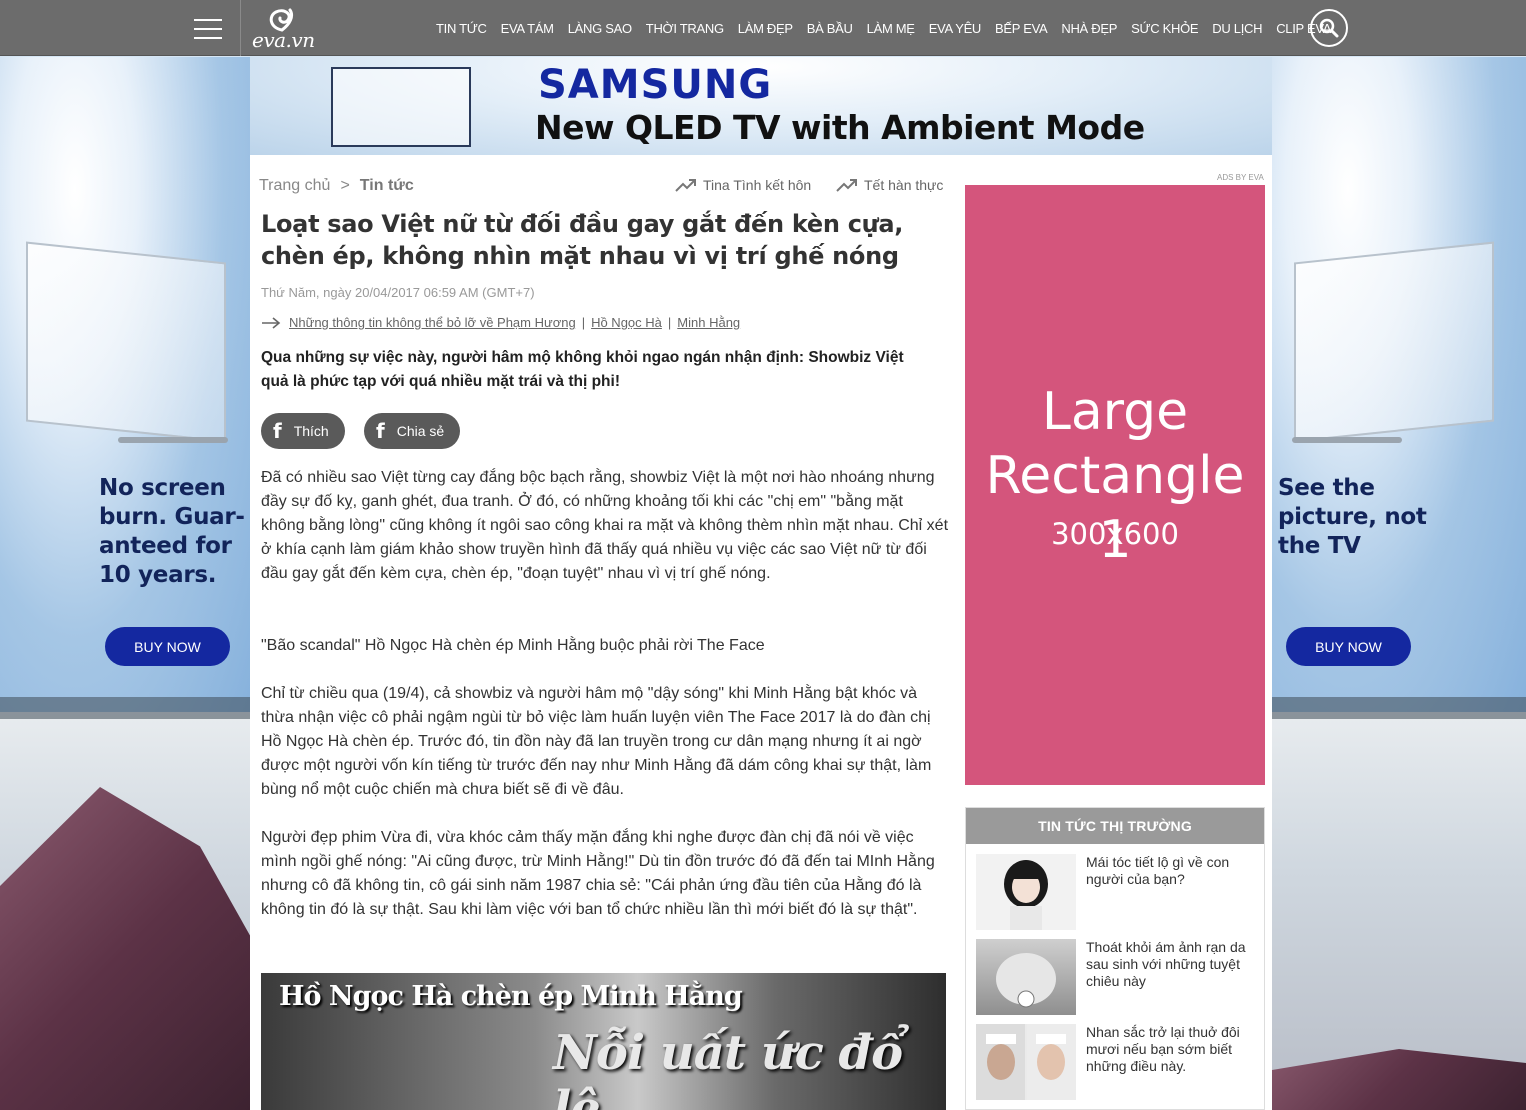 The width and height of the screenshot is (1526, 1110). I want to click on large-rectangle-ad: Large Rectangle 1 300x600, so click(1115, 485).